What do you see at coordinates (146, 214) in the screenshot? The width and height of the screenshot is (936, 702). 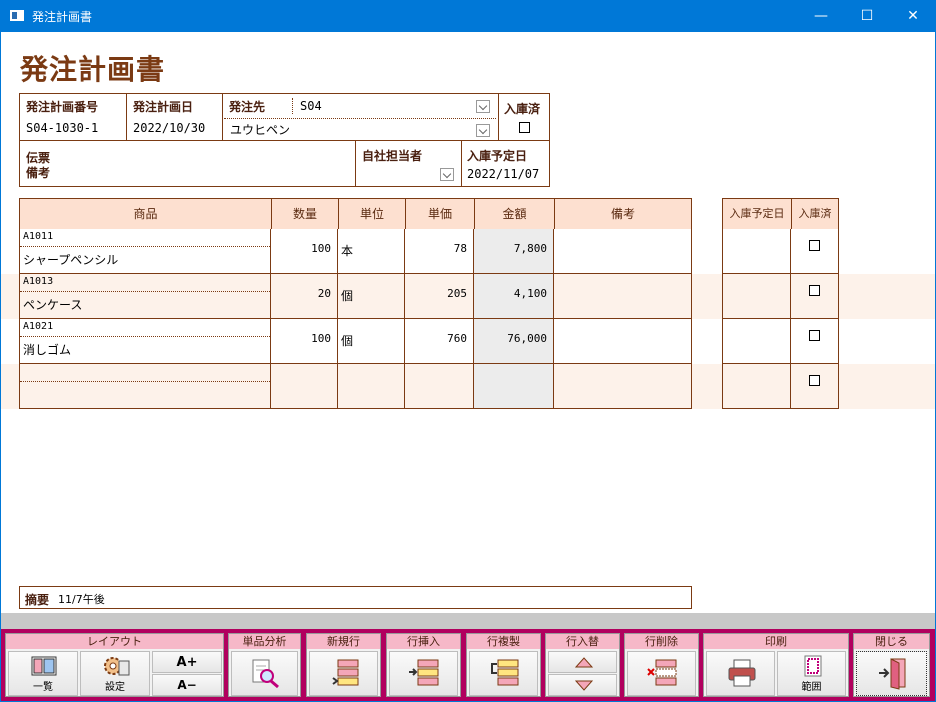 I see `col-product: 商品` at bounding box center [146, 214].